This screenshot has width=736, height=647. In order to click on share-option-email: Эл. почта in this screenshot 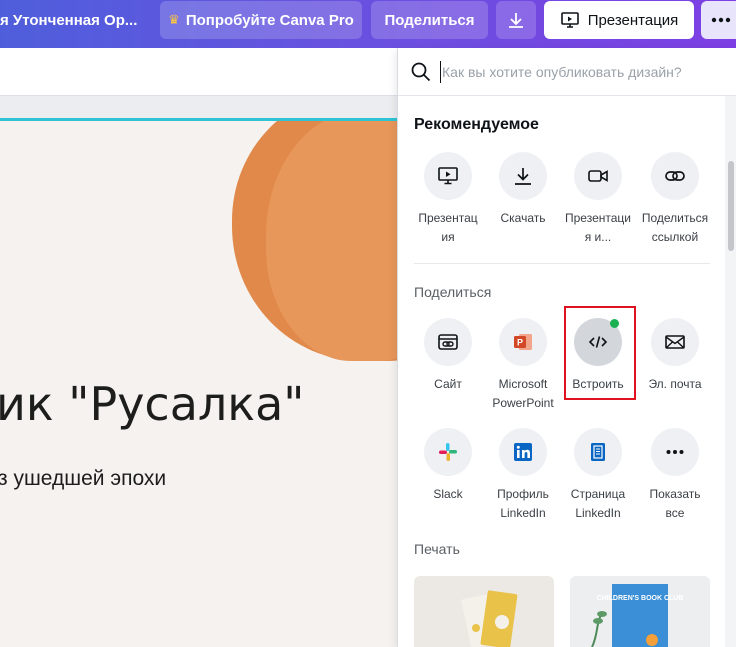, I will do `click(675, 356)`.